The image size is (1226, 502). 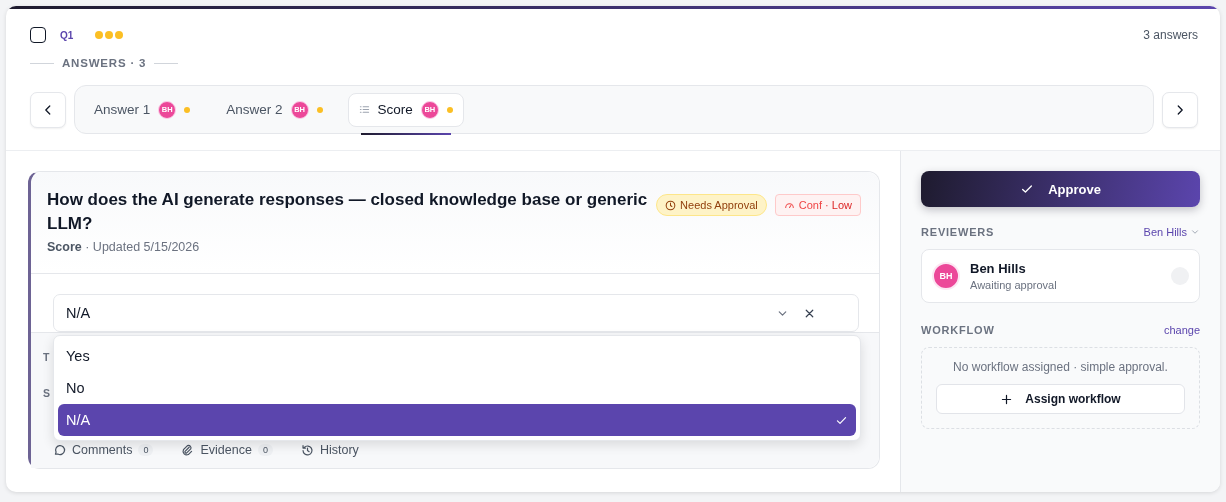 I want to click on change-link: change, so click(x=1181, y=330).